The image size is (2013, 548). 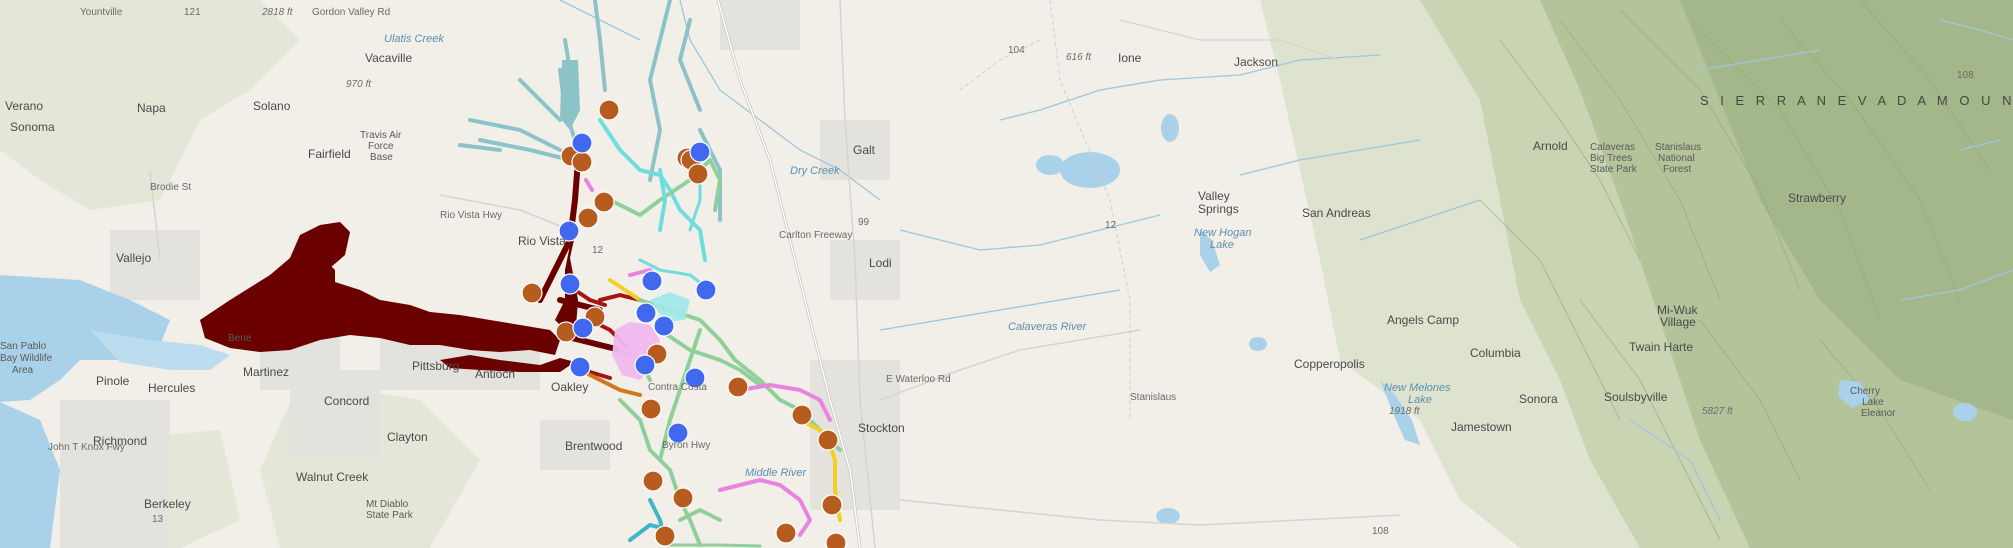 What do you see at coordinates (381, 135) in the screenshot?
I see `place-label-small: Travis Air` at bounding box center [381, 135].